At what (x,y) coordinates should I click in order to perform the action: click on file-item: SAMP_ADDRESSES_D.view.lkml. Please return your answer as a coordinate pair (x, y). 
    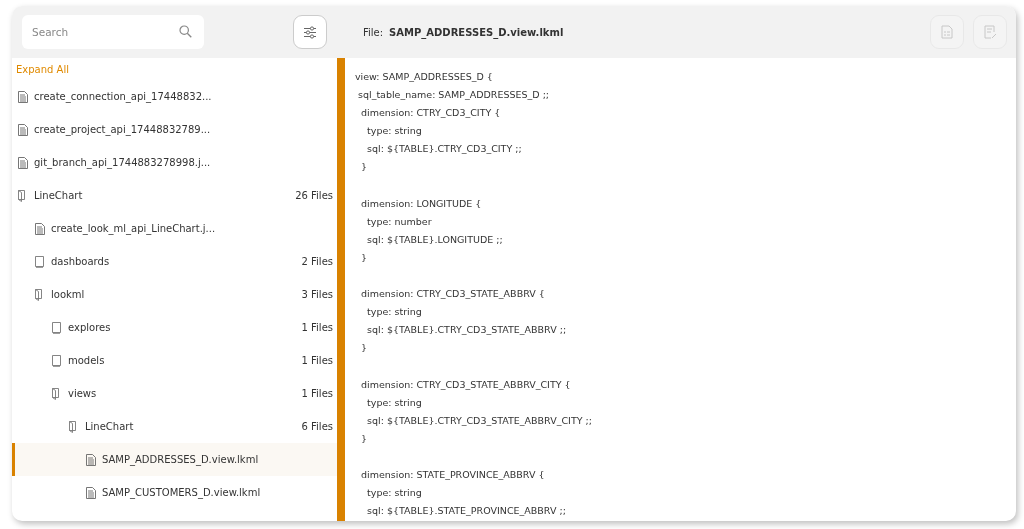
    Looking at the image, I should click on (174, 459).